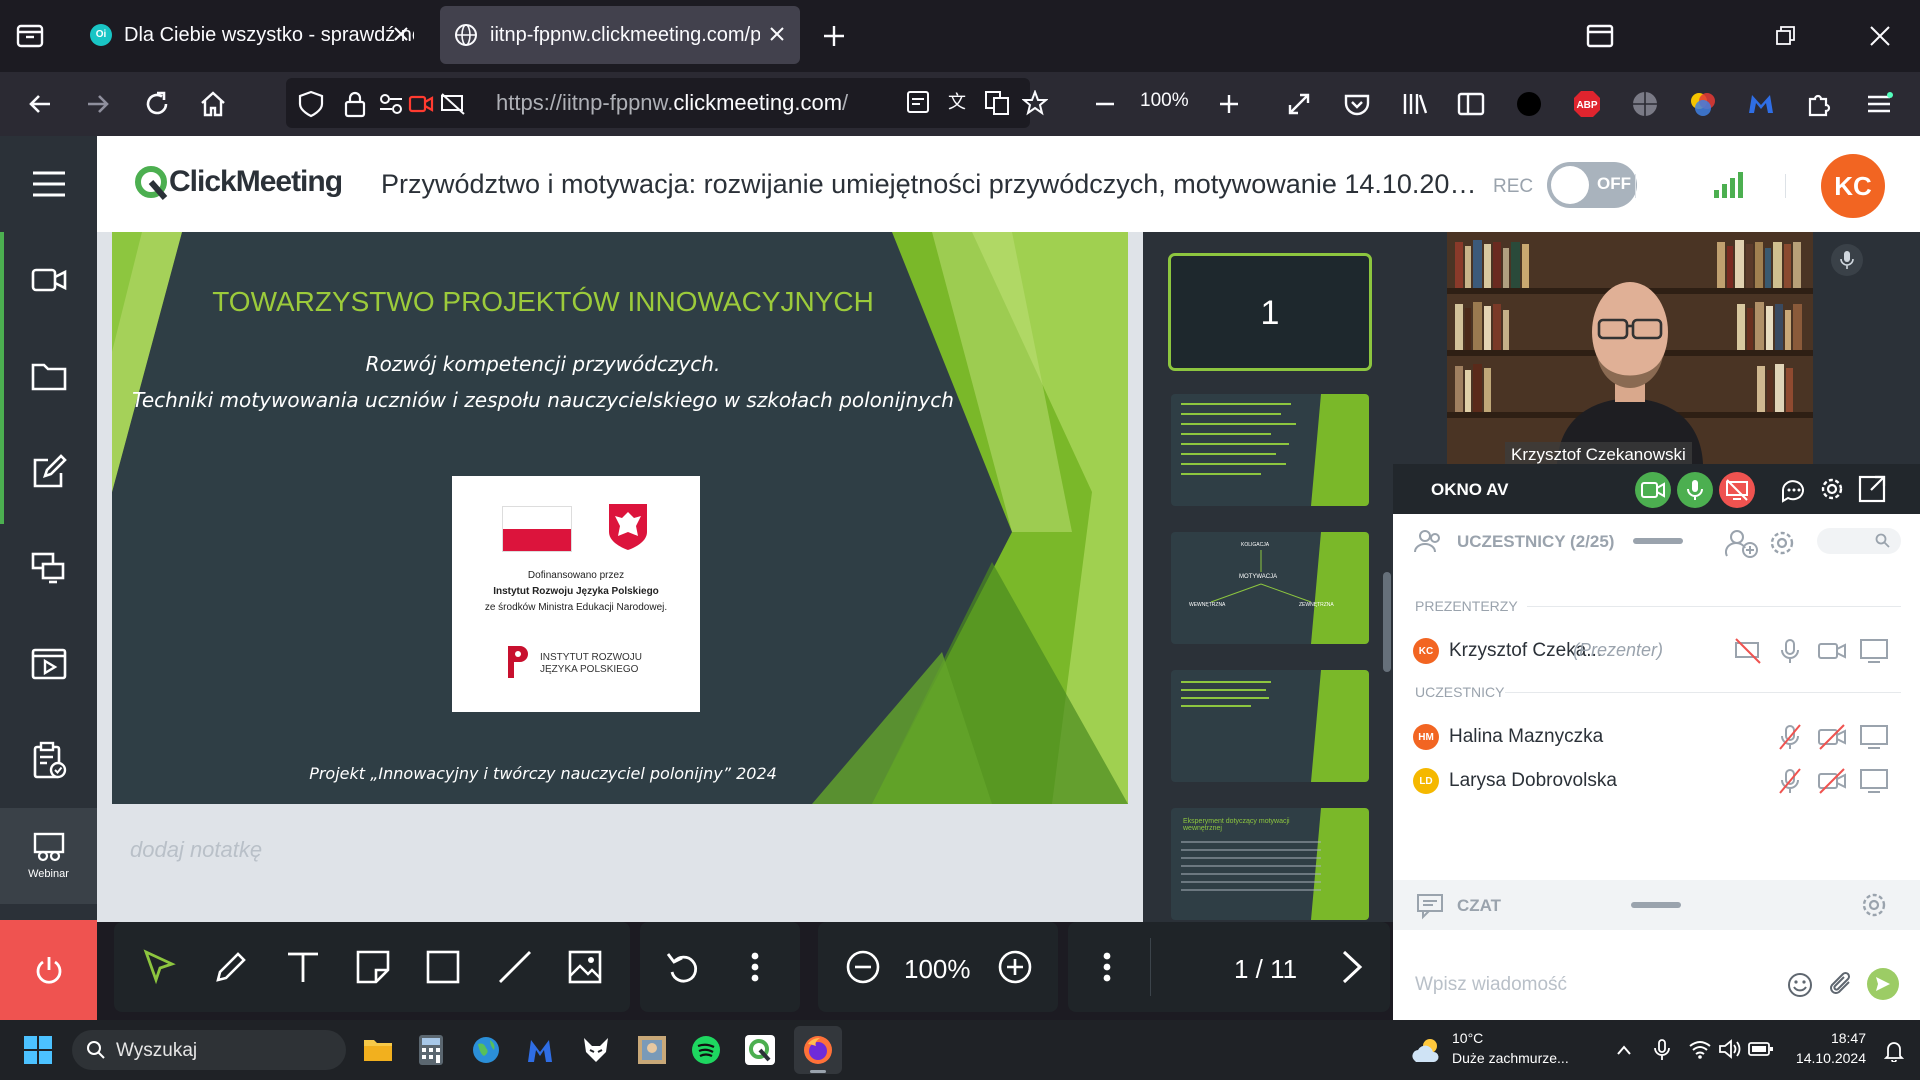 This screenshot has width=1920, height=1080. I want to click on attachment-icon, so click(1842, 985).